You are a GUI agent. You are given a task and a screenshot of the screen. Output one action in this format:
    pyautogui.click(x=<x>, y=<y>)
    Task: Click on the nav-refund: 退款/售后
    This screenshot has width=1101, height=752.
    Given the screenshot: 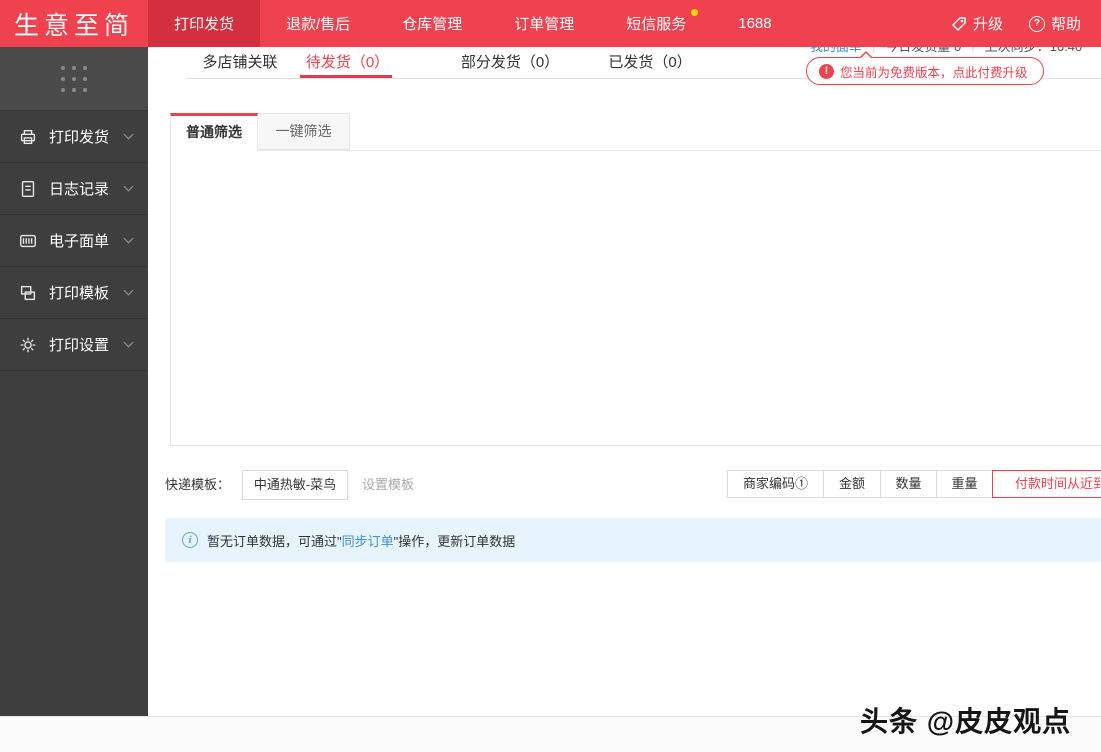 What is the action you would take?
    pyautogui.click(x=318, y=23)
    